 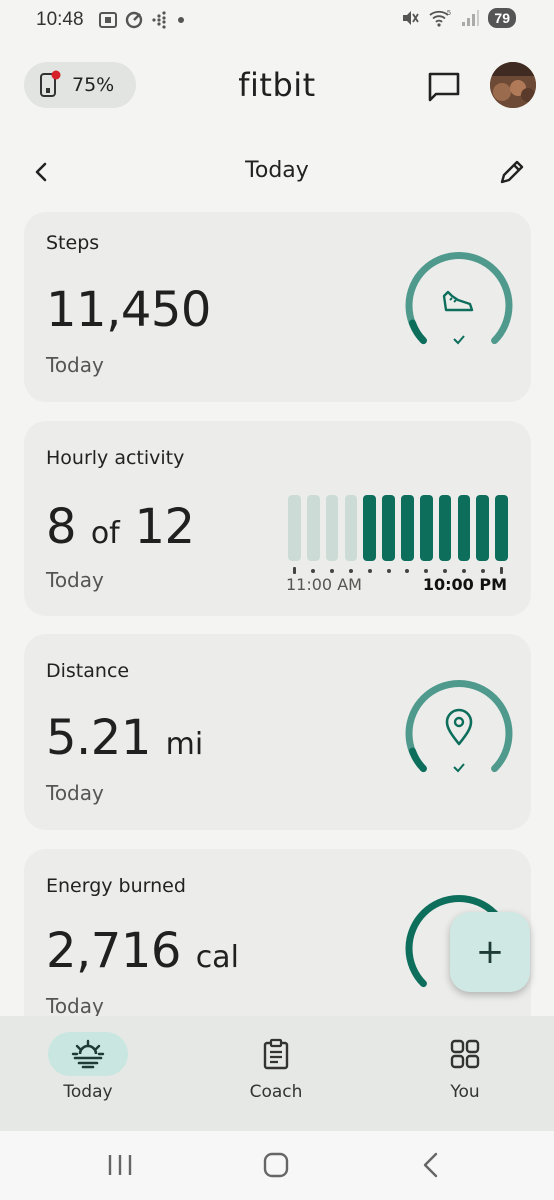 I want to click on signal-icon, so click(x=471, y=18).